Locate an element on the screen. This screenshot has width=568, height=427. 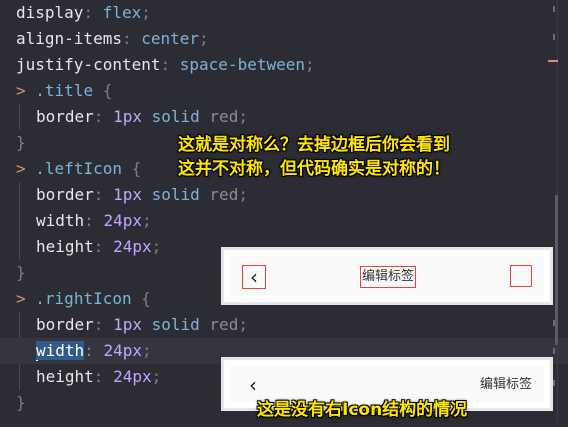
caption-line-1: 这就是对称么？去掉边框后你会看到 is located at coordinates (314, 145).